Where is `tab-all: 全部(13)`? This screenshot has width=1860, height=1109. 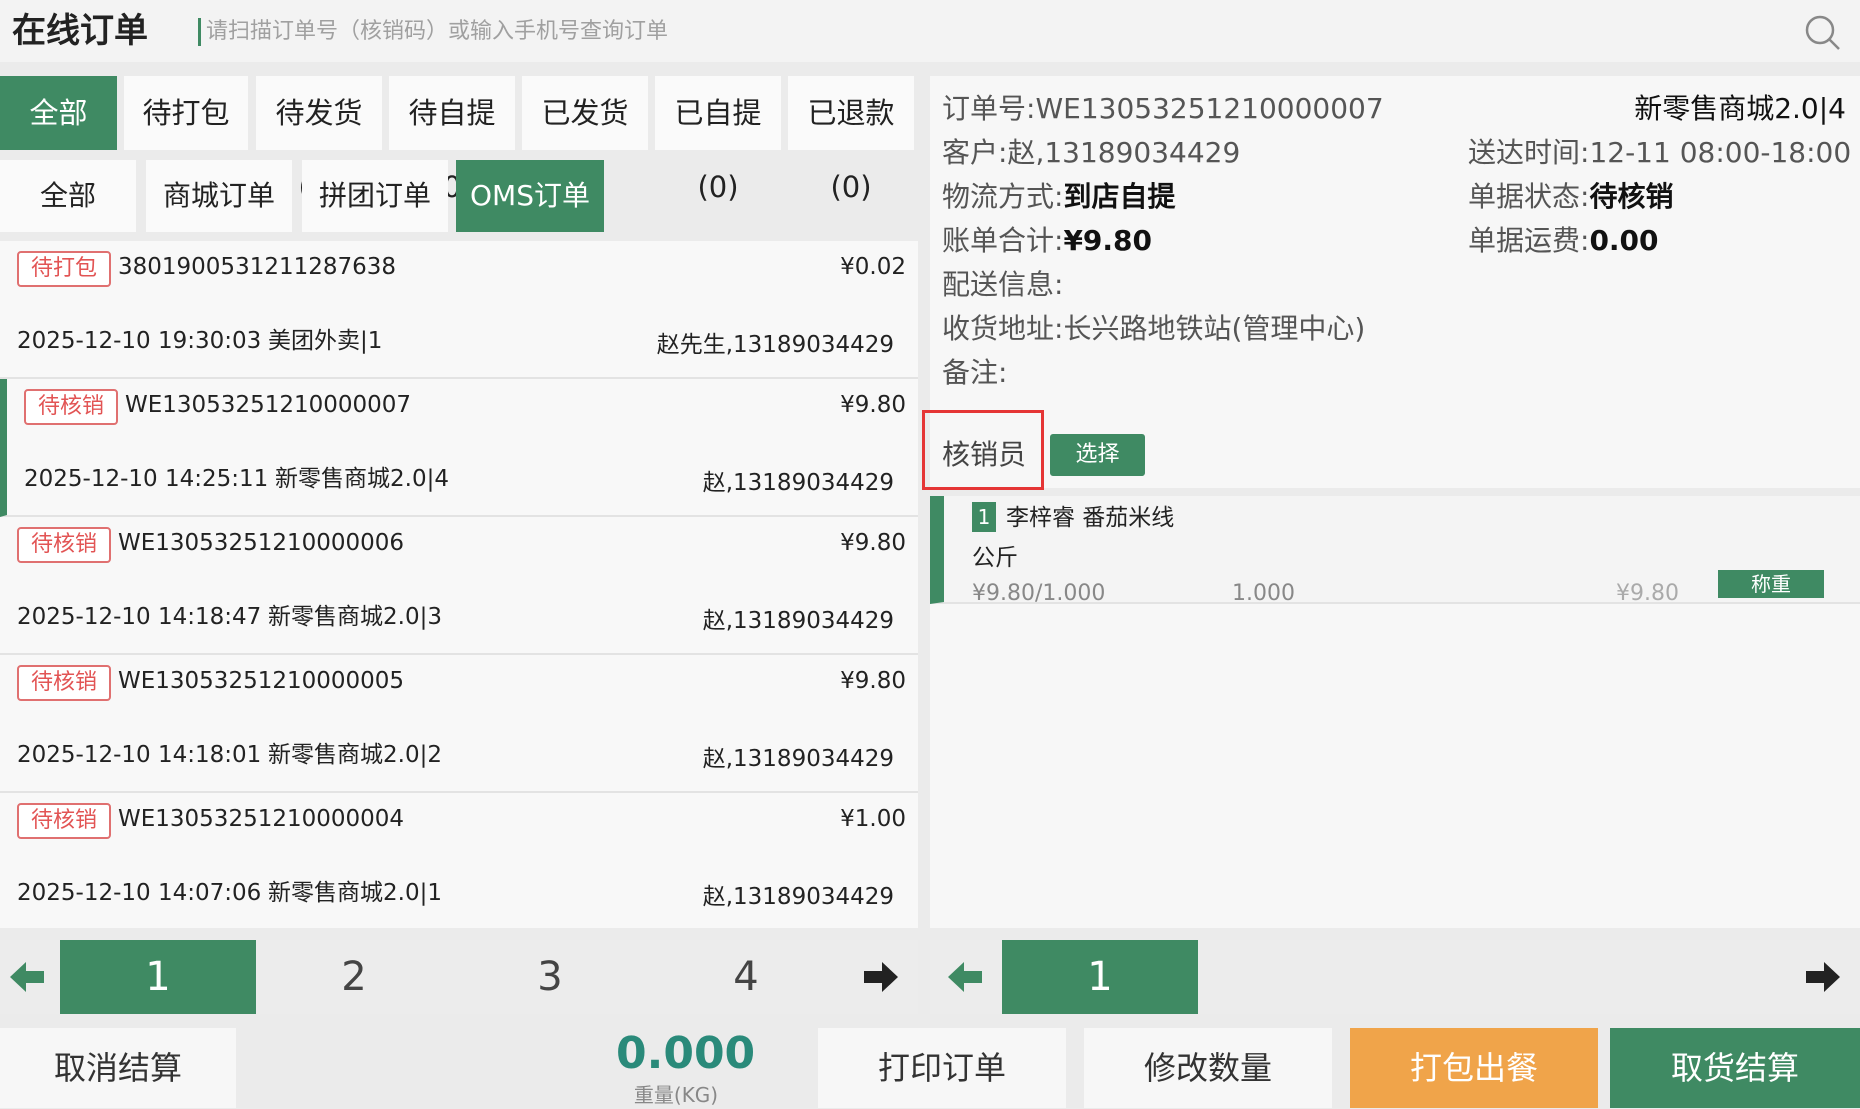
tab-all: 全部(13) is located at coordinates (58, 140).